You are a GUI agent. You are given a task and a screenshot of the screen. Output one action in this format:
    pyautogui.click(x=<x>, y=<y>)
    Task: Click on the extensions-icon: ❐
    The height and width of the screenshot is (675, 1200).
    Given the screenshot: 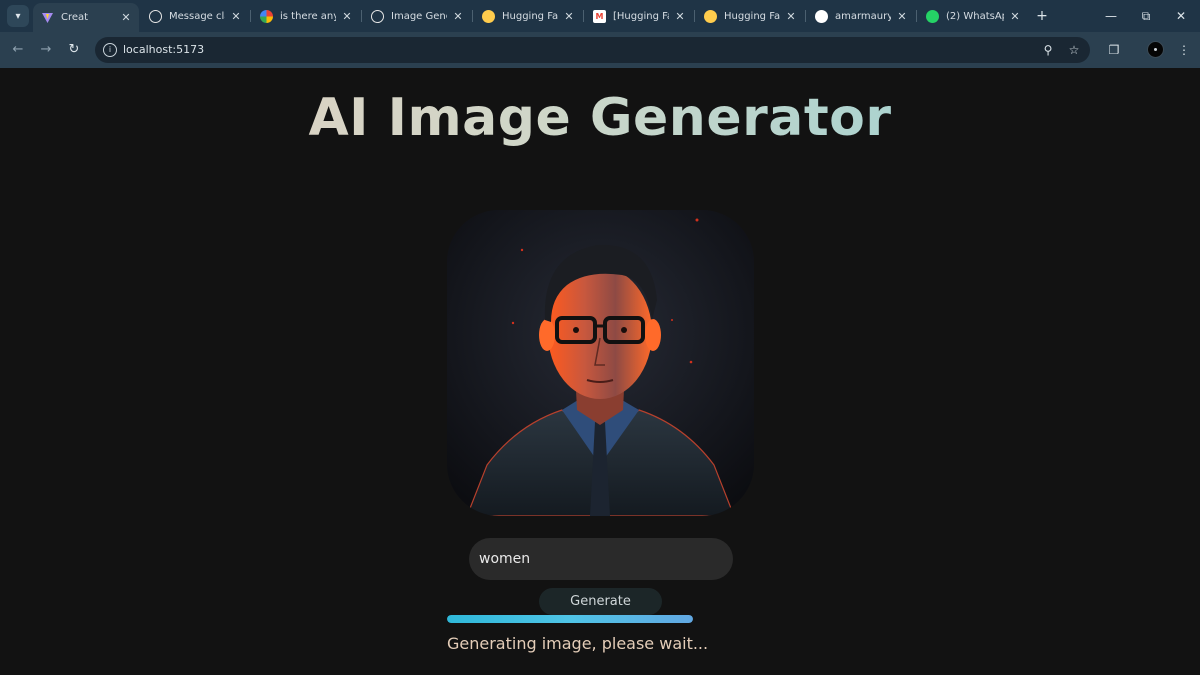 What is the action you would take?
    pyautogui.click(x=1114, y=50)
    